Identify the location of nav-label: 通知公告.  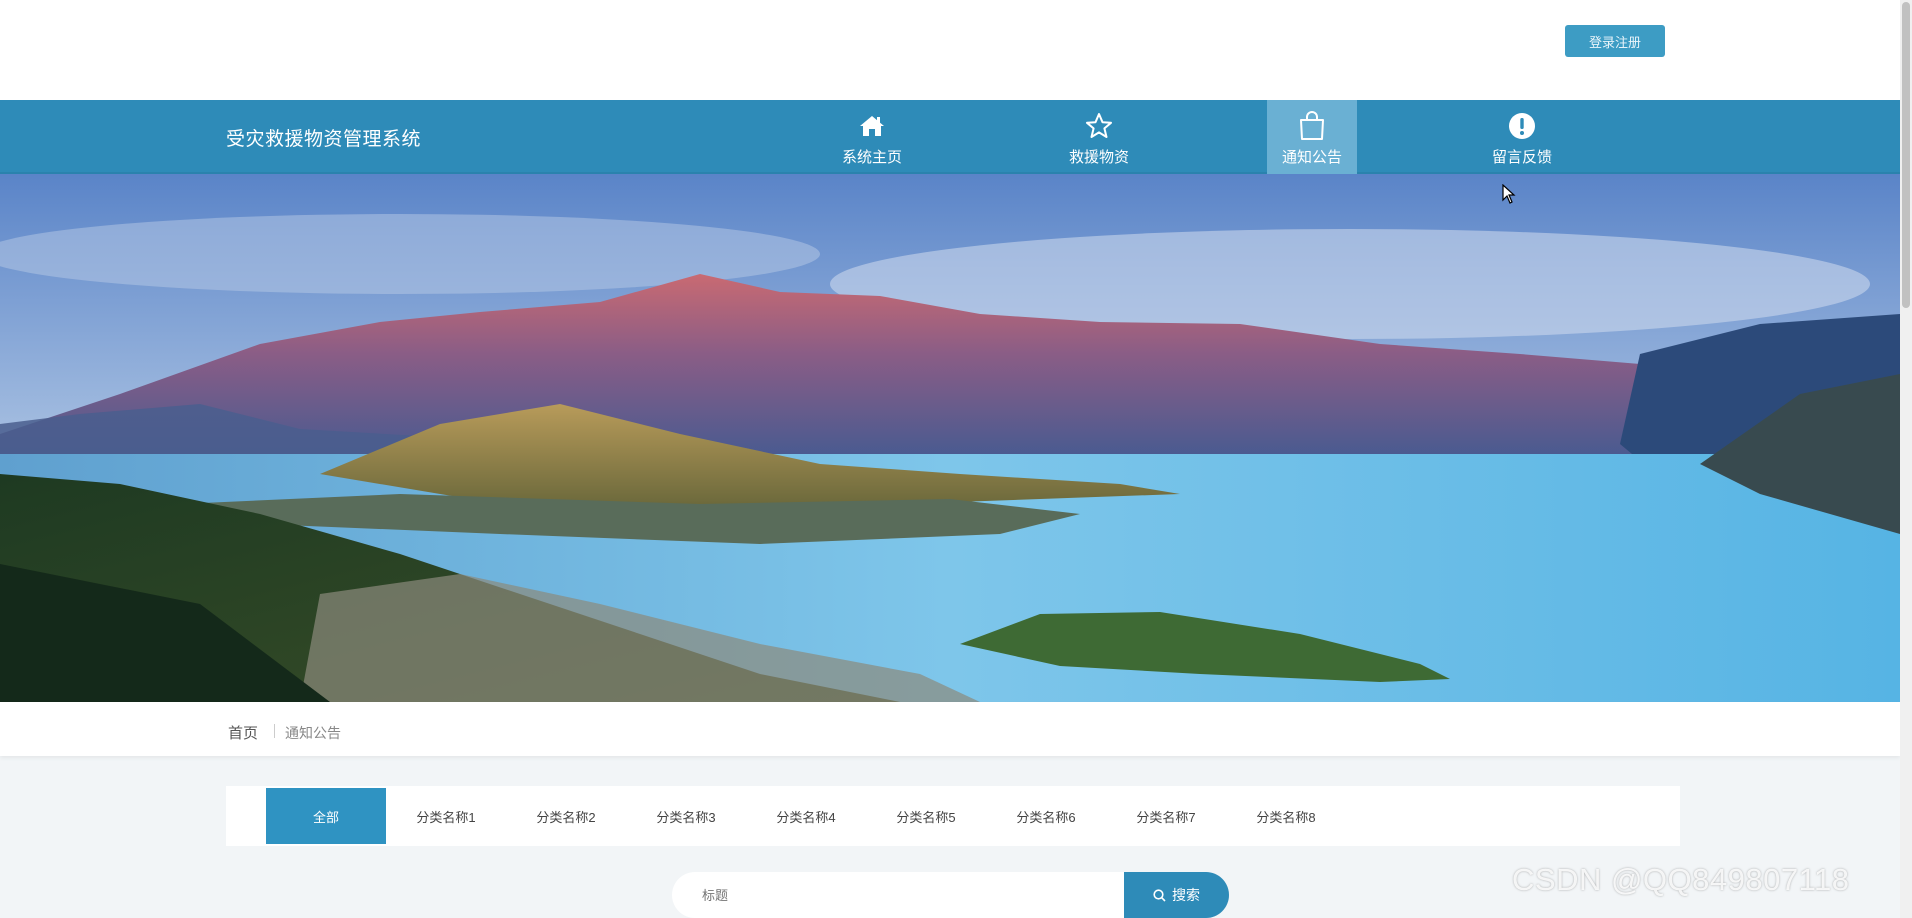
(1311, 157).